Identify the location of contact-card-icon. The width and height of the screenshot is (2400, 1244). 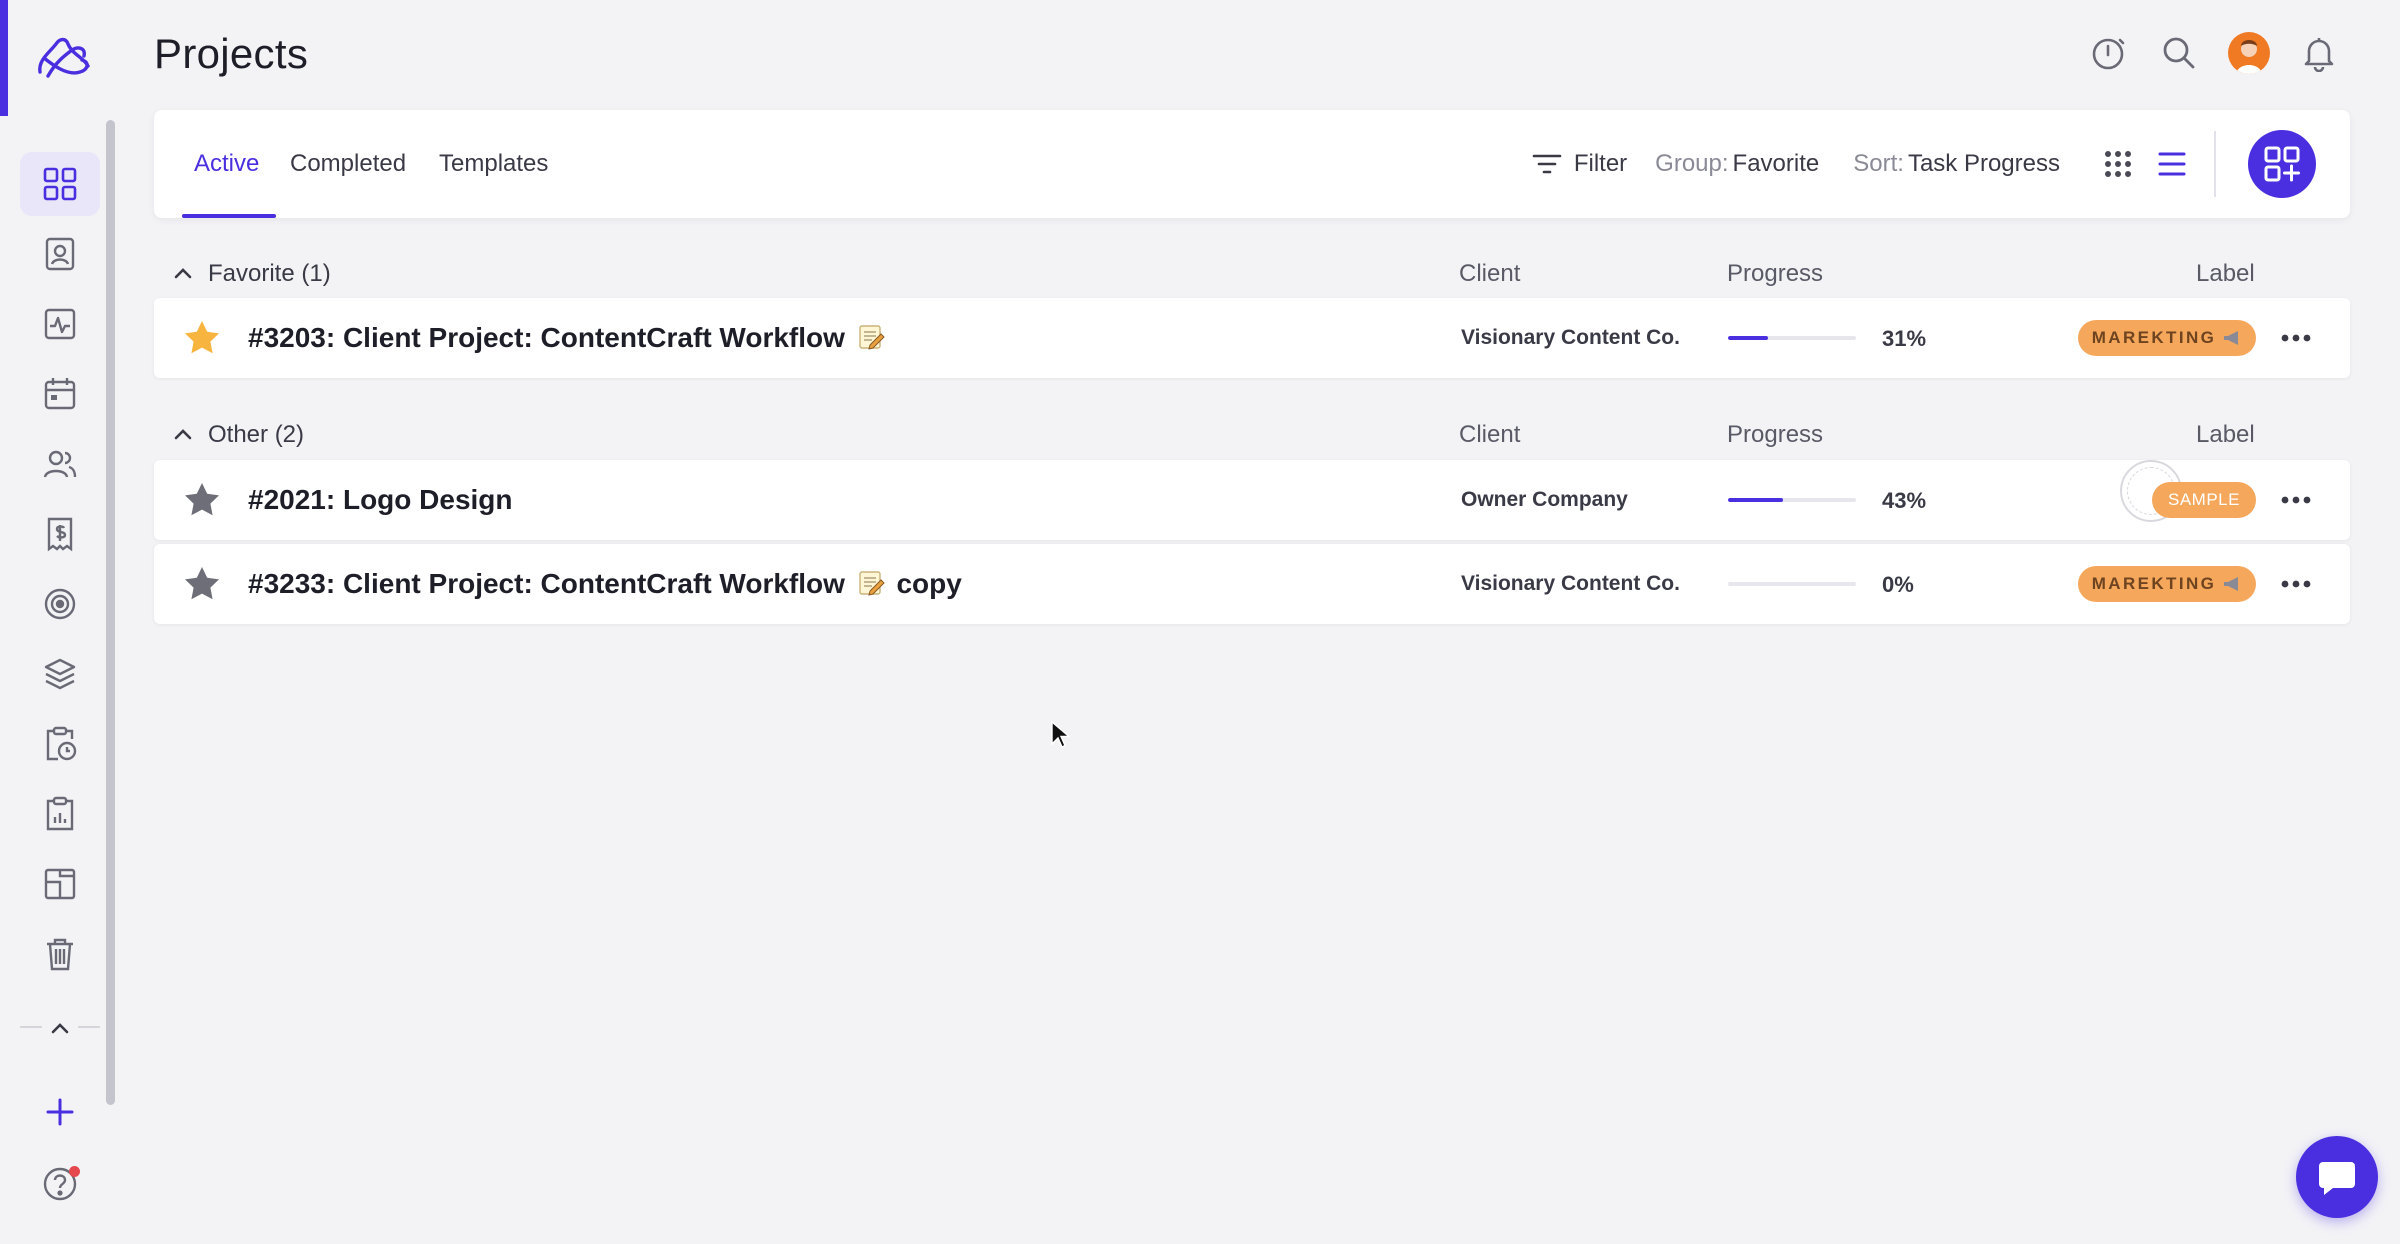
(60, 254).